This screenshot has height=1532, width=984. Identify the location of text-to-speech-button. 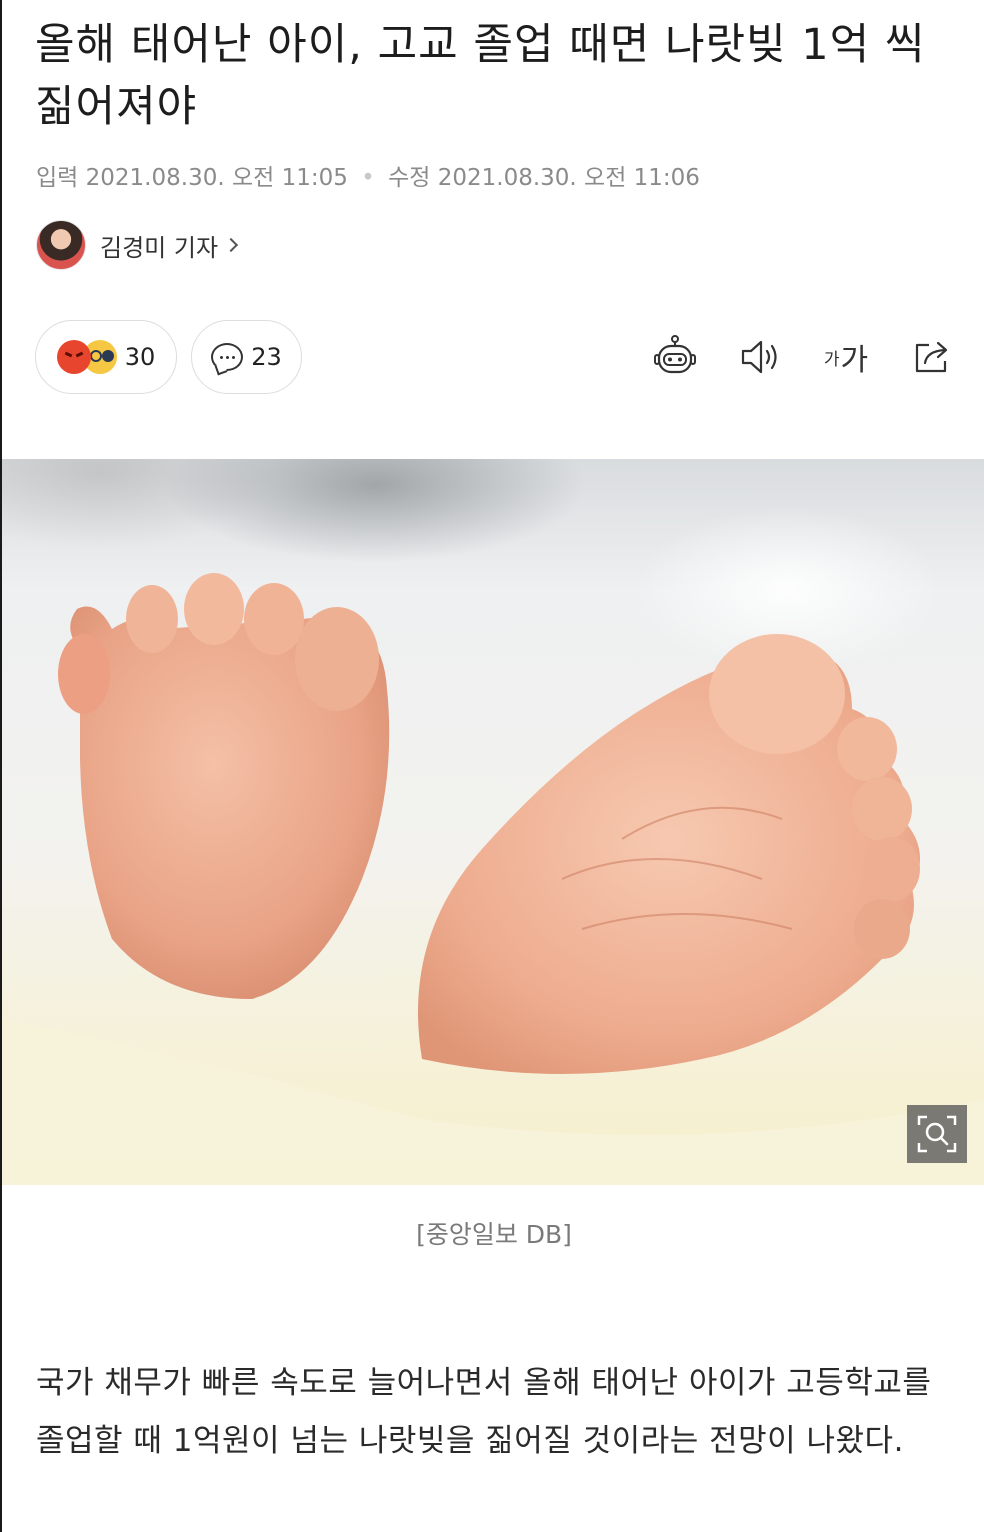
(760, 357).